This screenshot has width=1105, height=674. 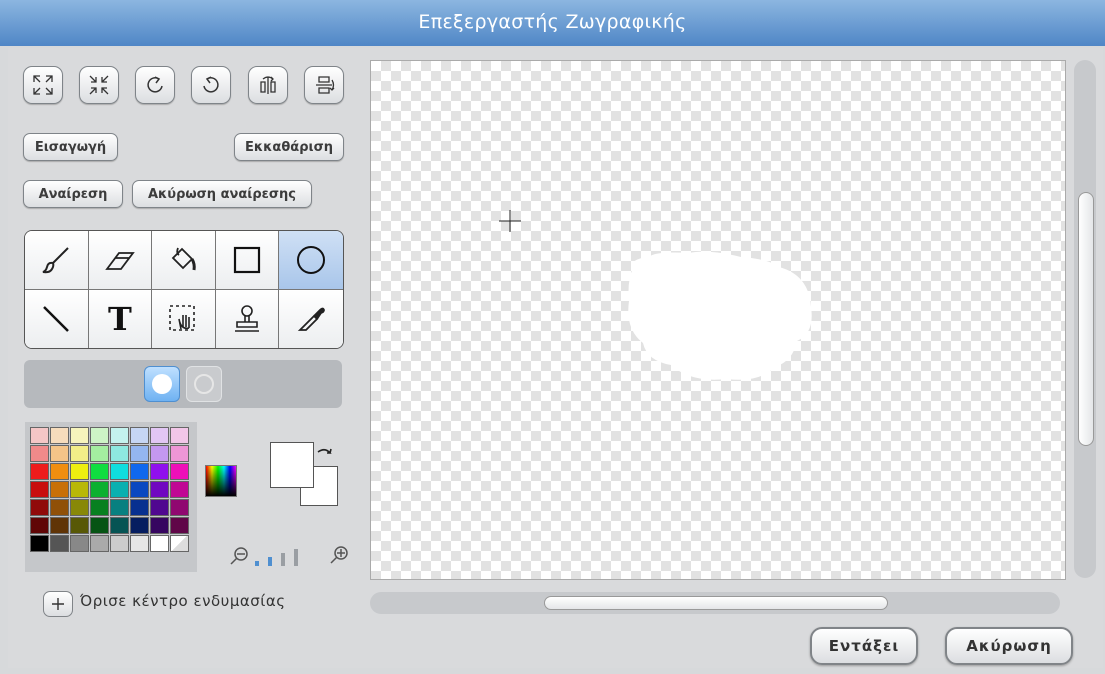 I want to click on outline-shape-option, so click(x=204, y=384).